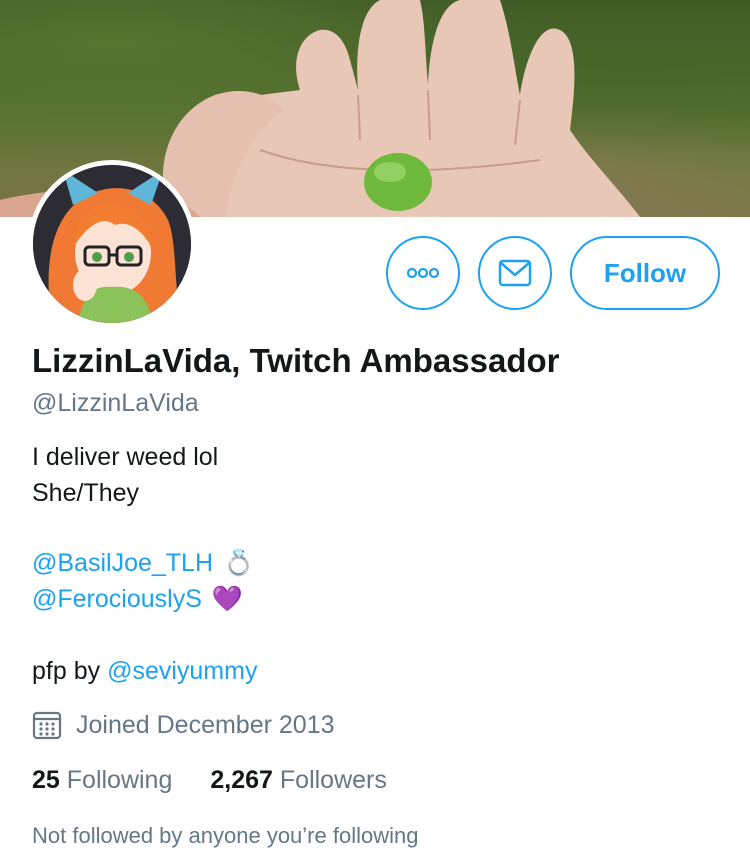  I want to click on calendar-icon, so click(47, 725).